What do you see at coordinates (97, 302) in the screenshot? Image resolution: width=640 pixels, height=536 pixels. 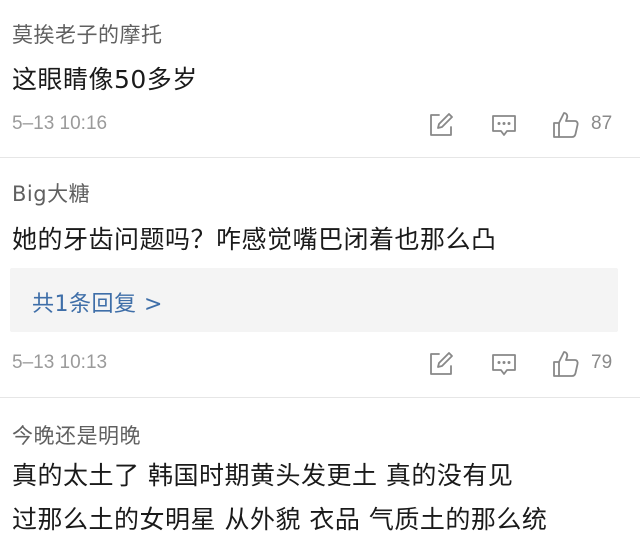 I see `view-replies-link: 共1条回复 >` at bounding box center [97, 302].